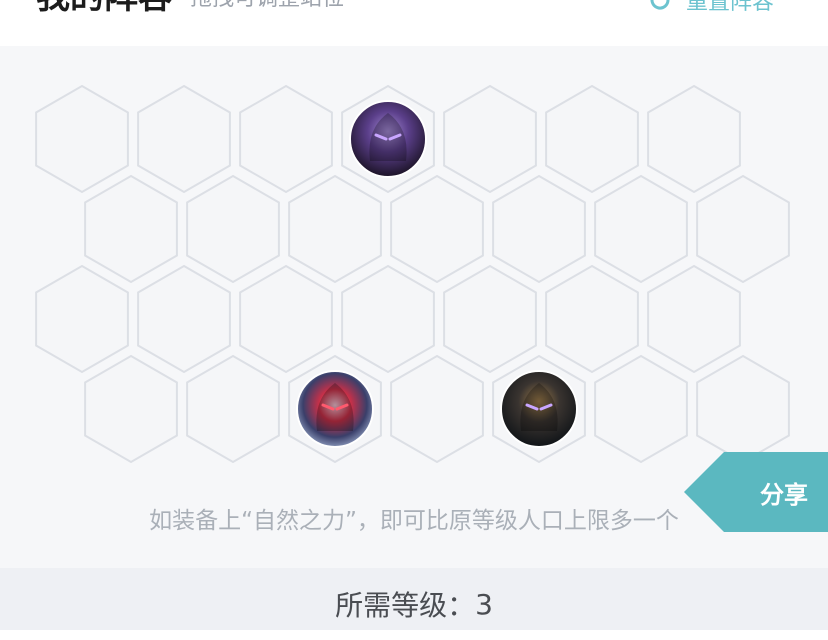  What do you see at coordinates (484, 604) in the screenshot?
I see `required-level-value: 3` at bounding box center [484, 604].